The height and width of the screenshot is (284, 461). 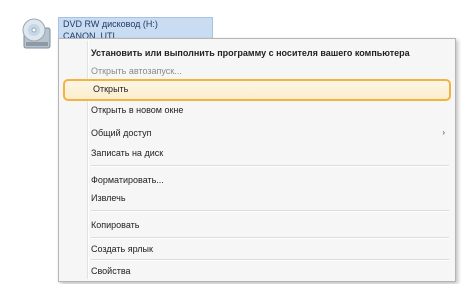 What do you see at coordinates (110, 24) in the screenshot?
I see `drive-name: DVD RW дисковод (H:)` at bounding box center [110, 24].